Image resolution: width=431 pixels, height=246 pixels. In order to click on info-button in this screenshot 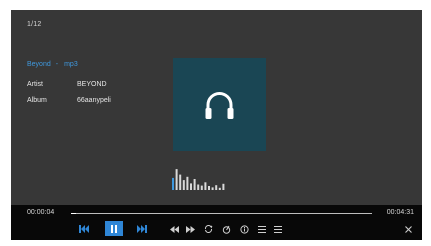, I will do `click(244, 229)`.